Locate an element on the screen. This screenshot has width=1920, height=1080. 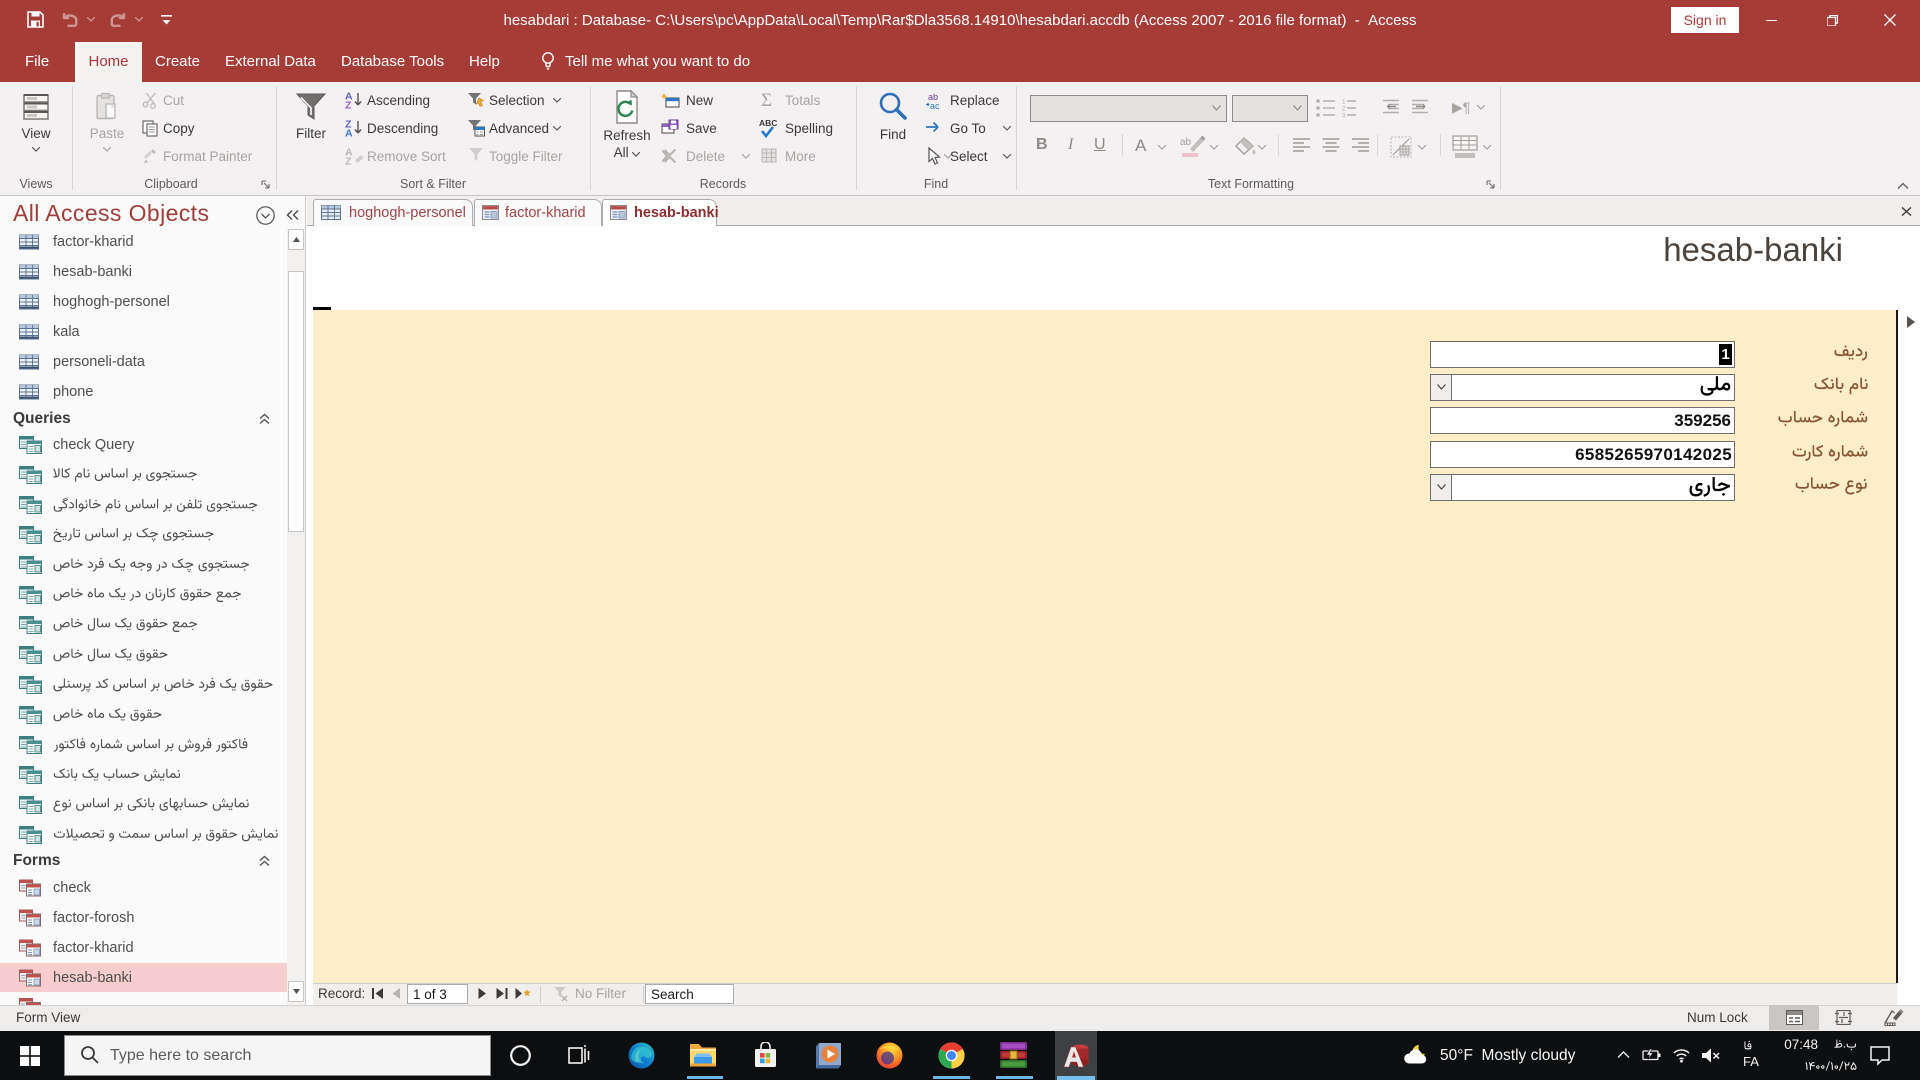
svg-text: A is located at coordinates (349, 133).